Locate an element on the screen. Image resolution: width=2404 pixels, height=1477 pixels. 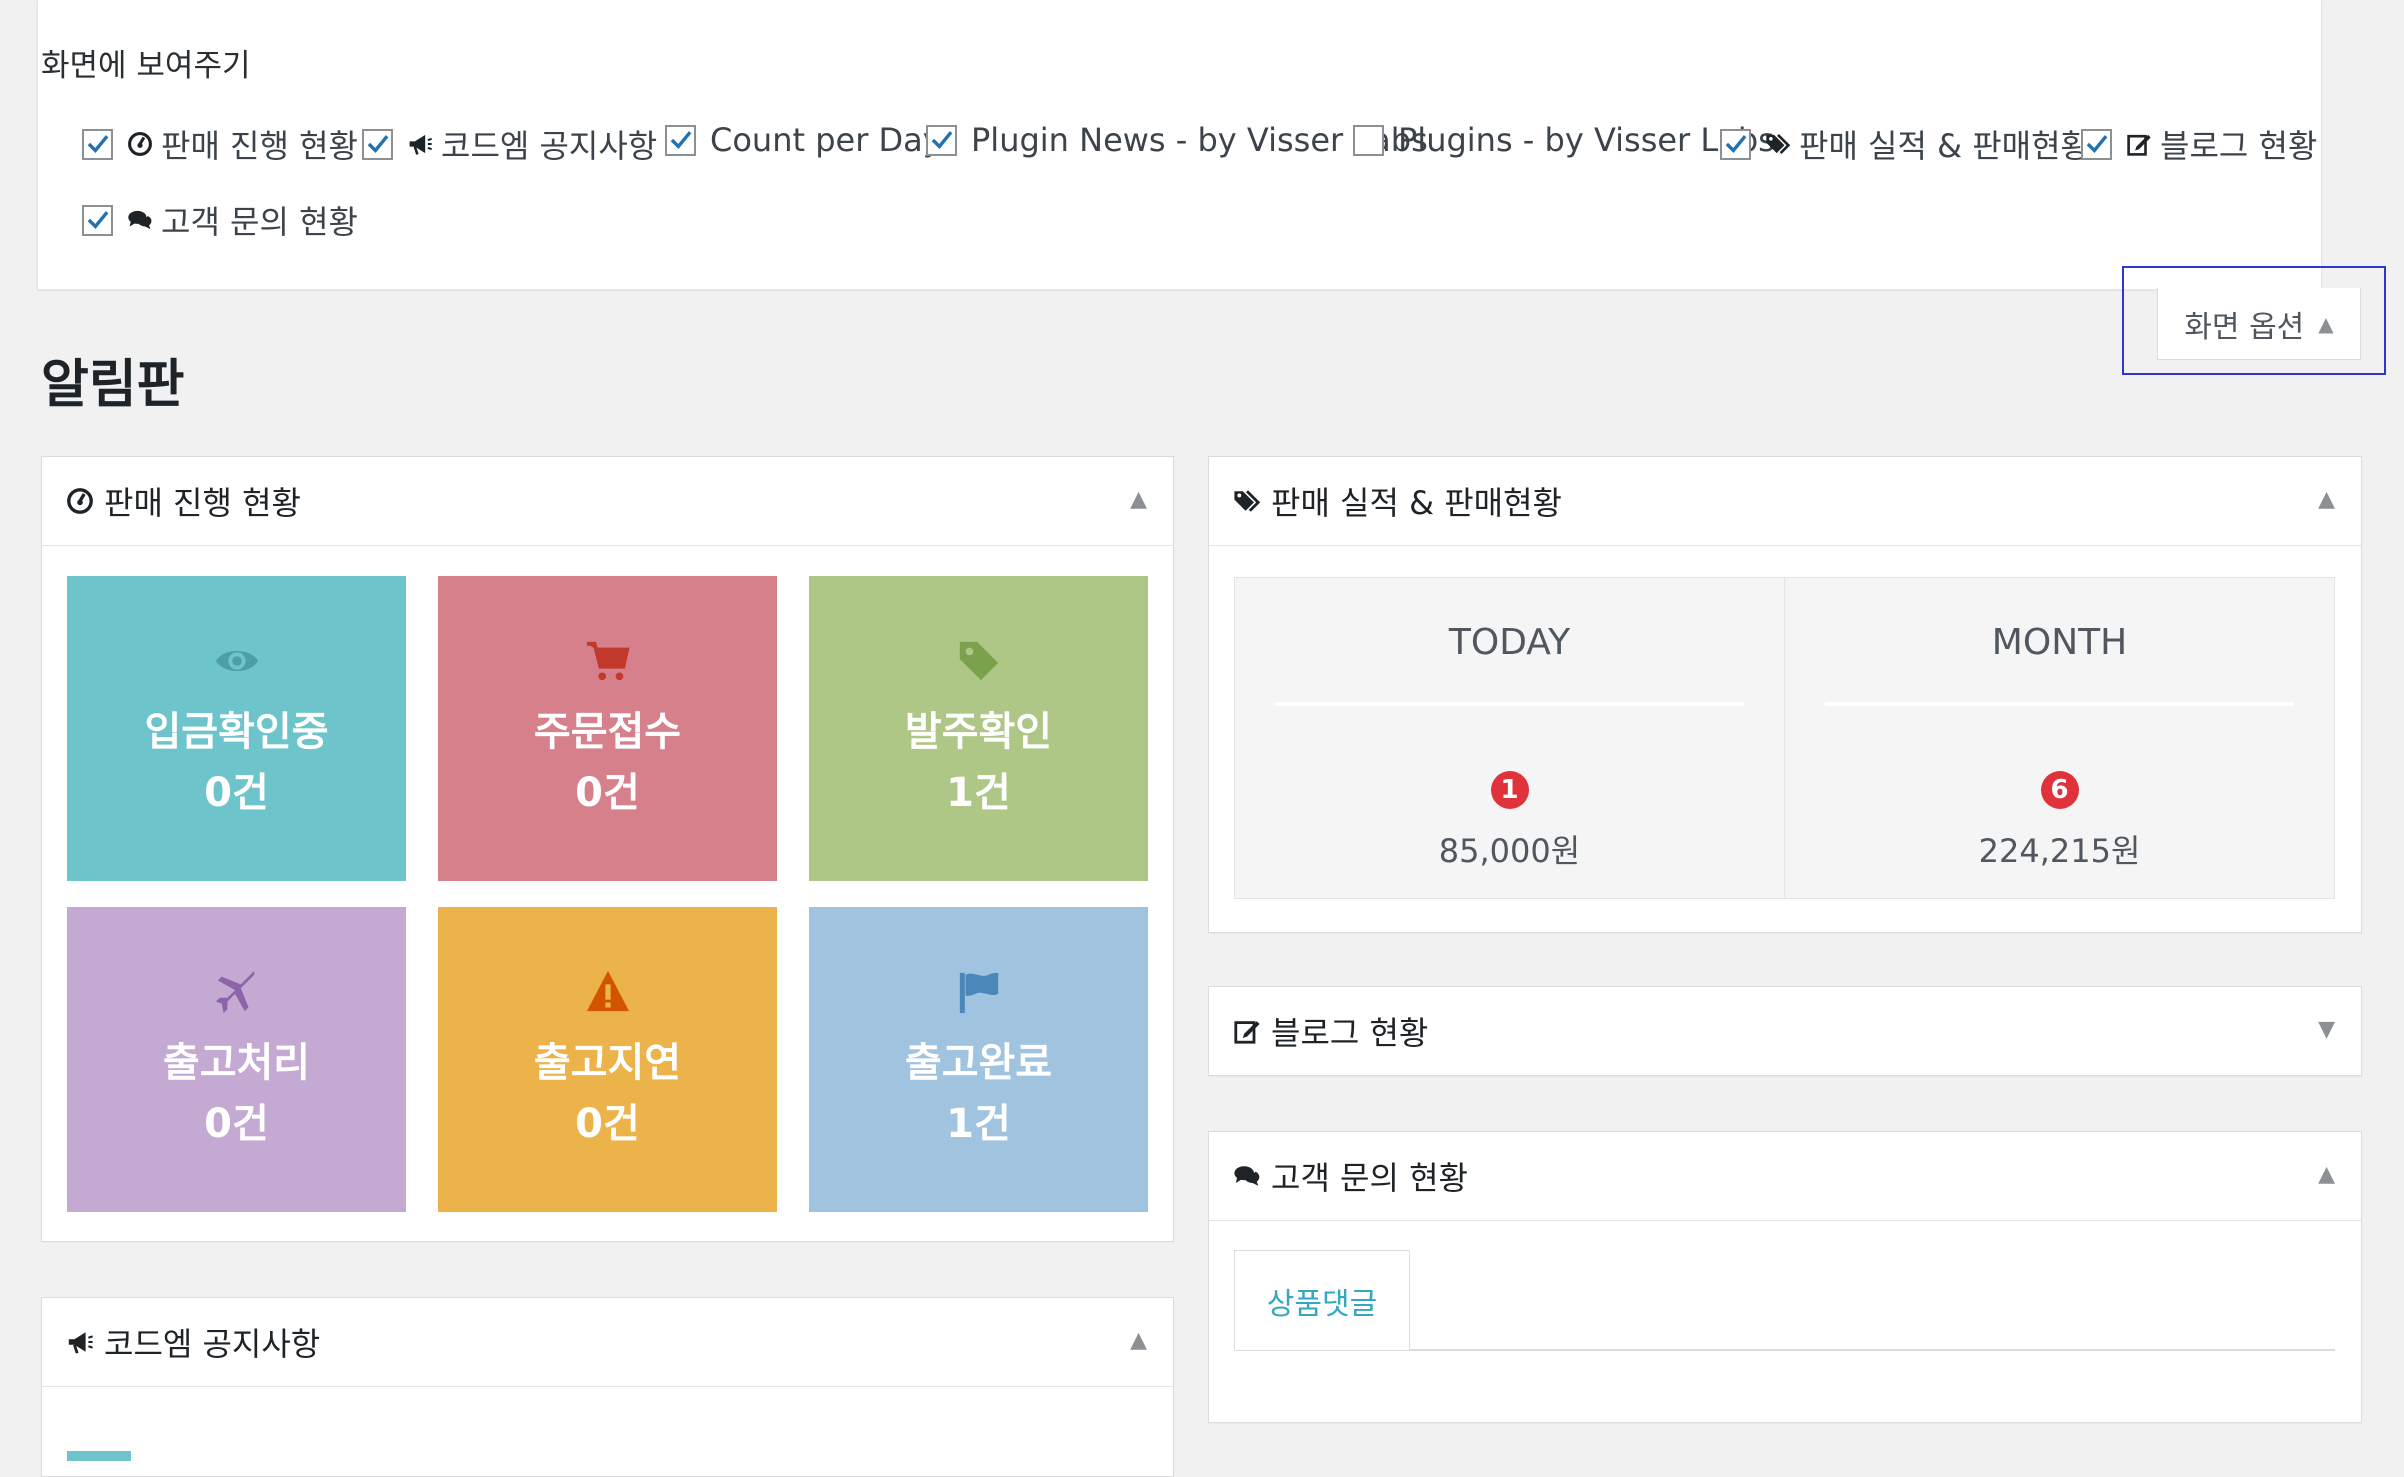
tile-label: 출고지연 is located at coordinates (607, 1063).